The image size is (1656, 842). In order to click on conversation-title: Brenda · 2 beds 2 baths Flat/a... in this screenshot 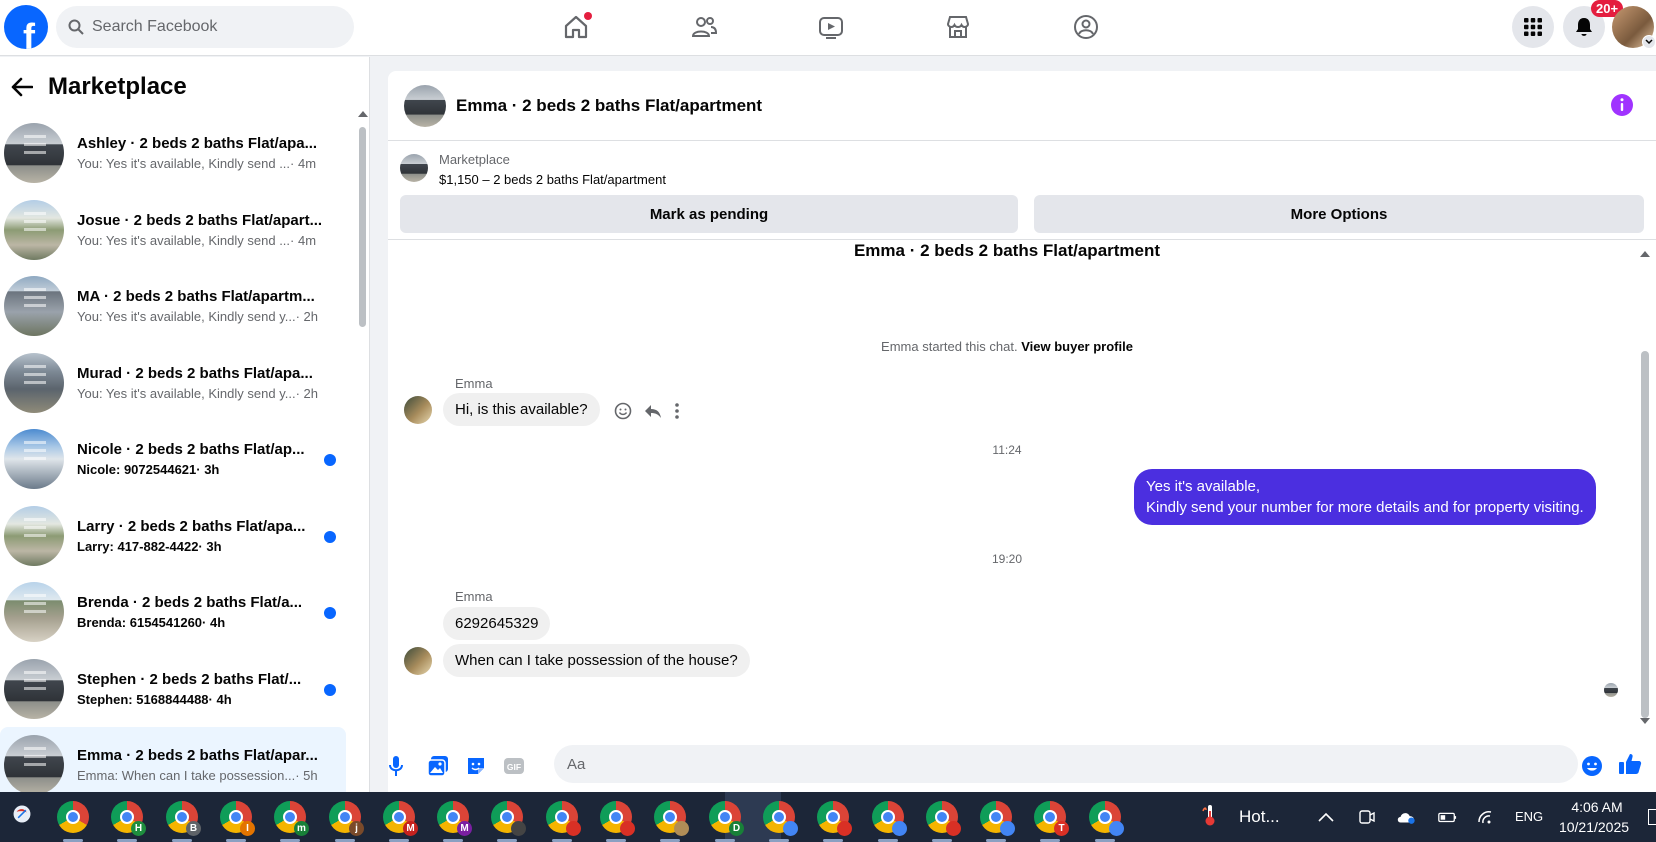, I will do `click(190, 603)`.